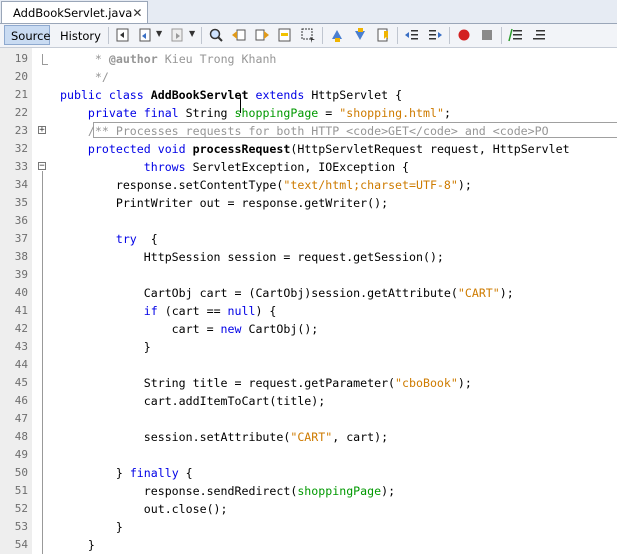 Image resolution: width=617 pixels, height=554 pixels. I want to click on line-number: 52, so click(21, 508).